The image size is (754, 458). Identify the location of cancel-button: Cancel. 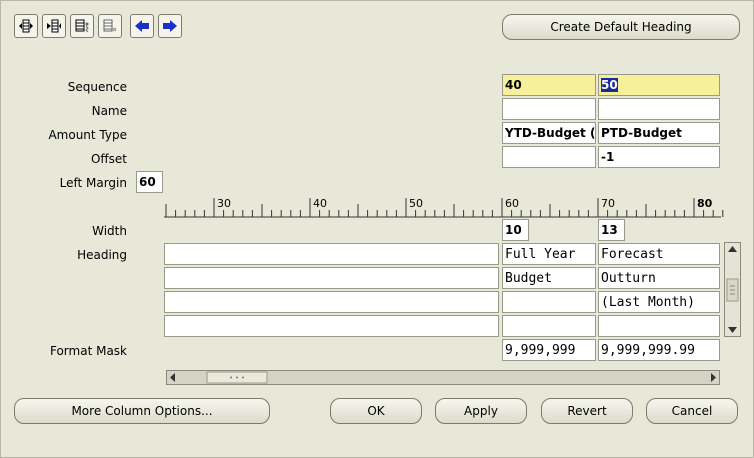
(692, 411).